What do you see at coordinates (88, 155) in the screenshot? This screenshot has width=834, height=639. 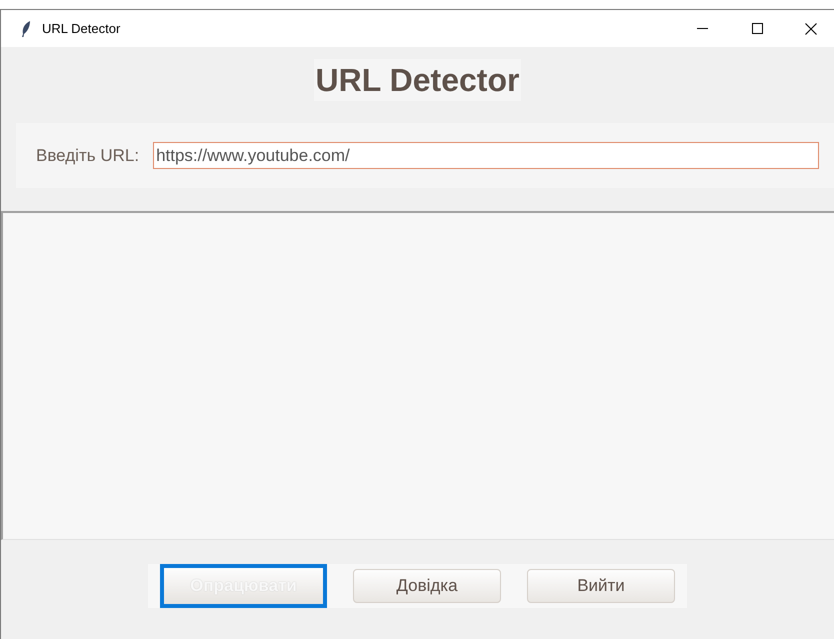 I see `url-label: Введіть URL:` at bounding box center [88, 155].